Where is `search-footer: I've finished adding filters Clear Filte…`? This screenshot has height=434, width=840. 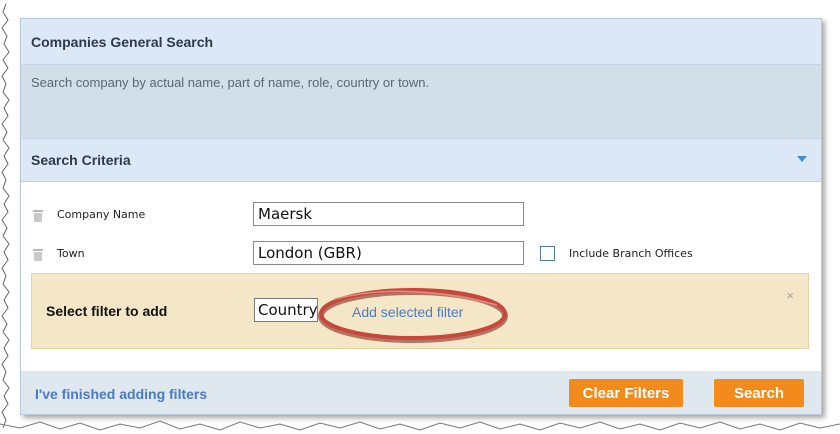 search-footer: I've finished adding filters Clear Filte… is located at coordinates (421, 392).